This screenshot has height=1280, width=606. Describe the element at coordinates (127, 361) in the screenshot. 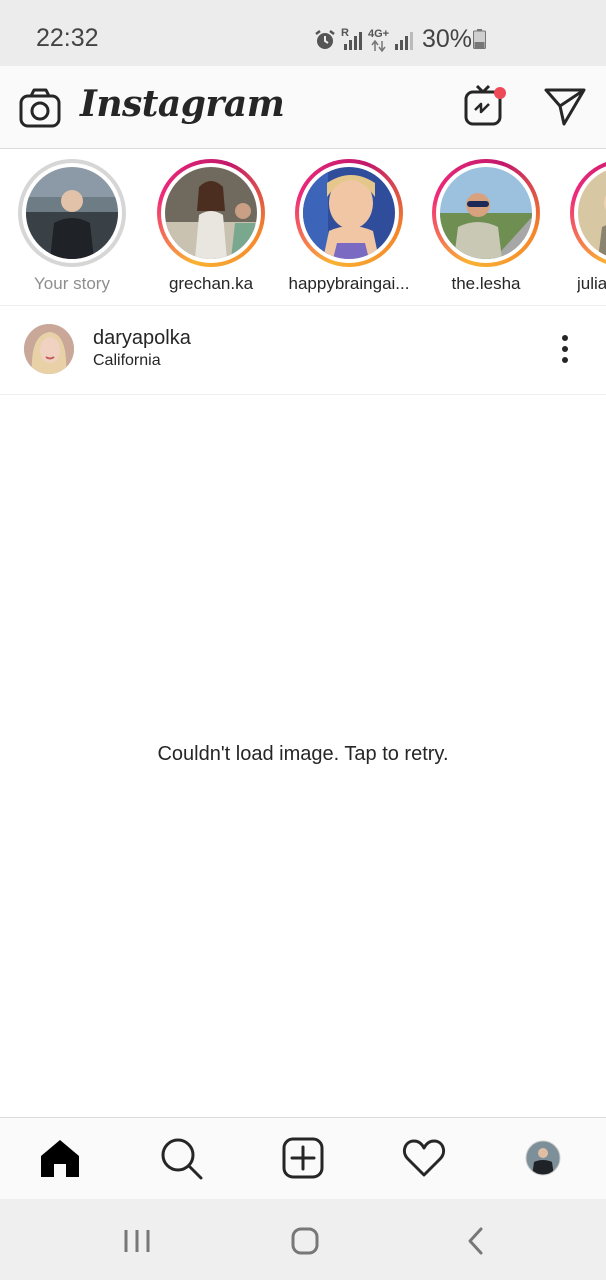

I see `post-location: California` at that location.